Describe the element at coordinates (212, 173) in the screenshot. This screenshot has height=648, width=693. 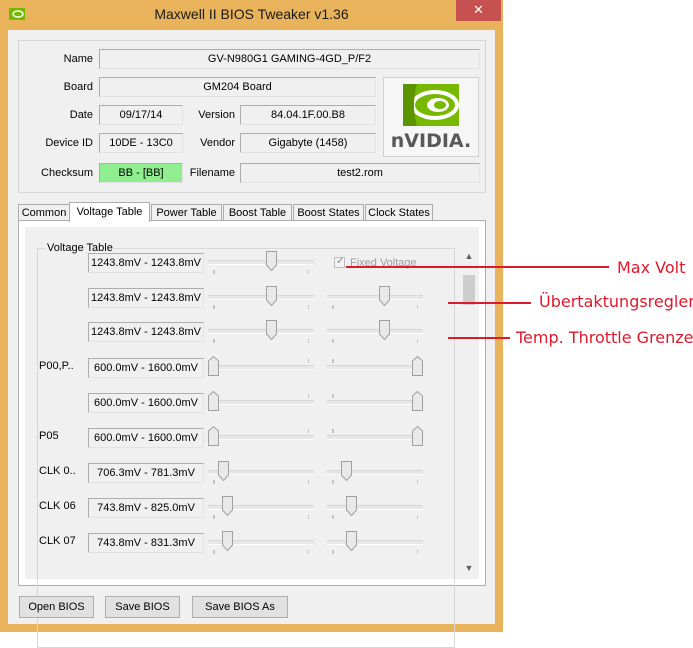
I see `filename-label: Filename` at that location.